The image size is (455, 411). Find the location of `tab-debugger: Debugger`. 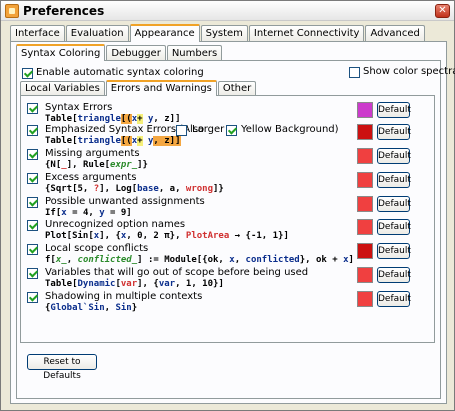

tab-debugger: Debugger is located at coordinates (136, 53).